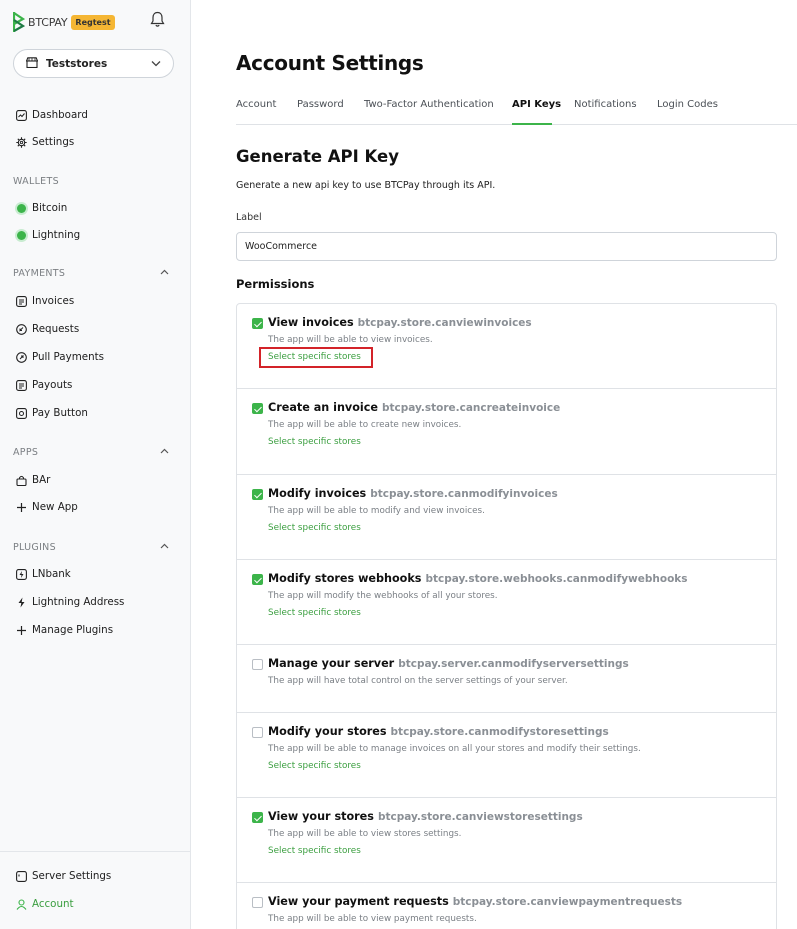 The height and width of the screenshot is (929, 797). Describe the element at coordinates (506, 246) in the screenshot. I see `label-input` at that location.